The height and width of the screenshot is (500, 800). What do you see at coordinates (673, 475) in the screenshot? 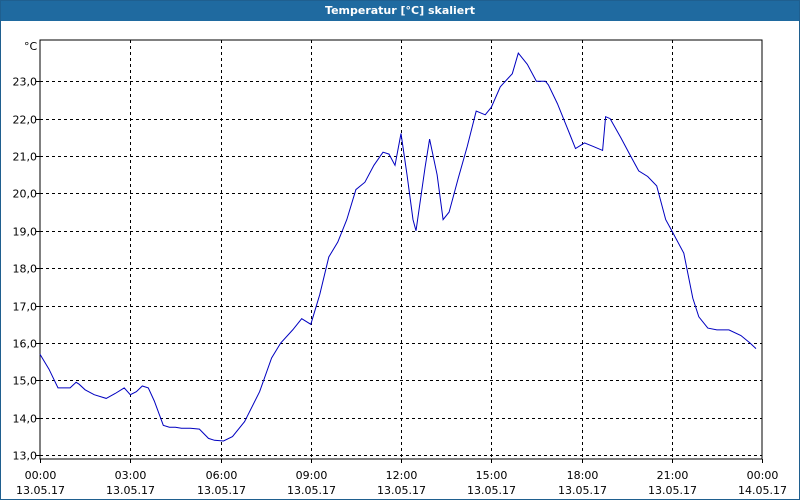
I see `x-tick-label-time: 21:00` at bounding box center [673, 475].